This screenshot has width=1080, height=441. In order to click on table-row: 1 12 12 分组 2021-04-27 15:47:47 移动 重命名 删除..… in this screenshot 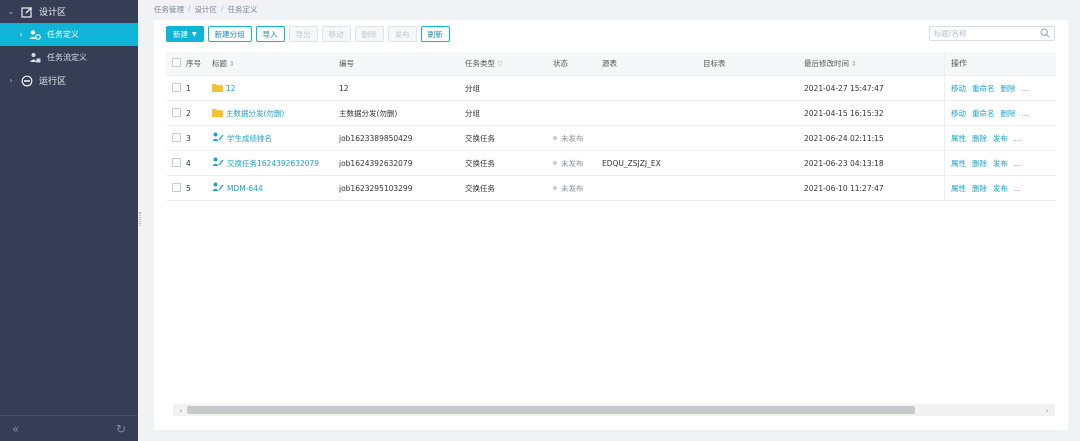, I will do `click(611, 88)`.